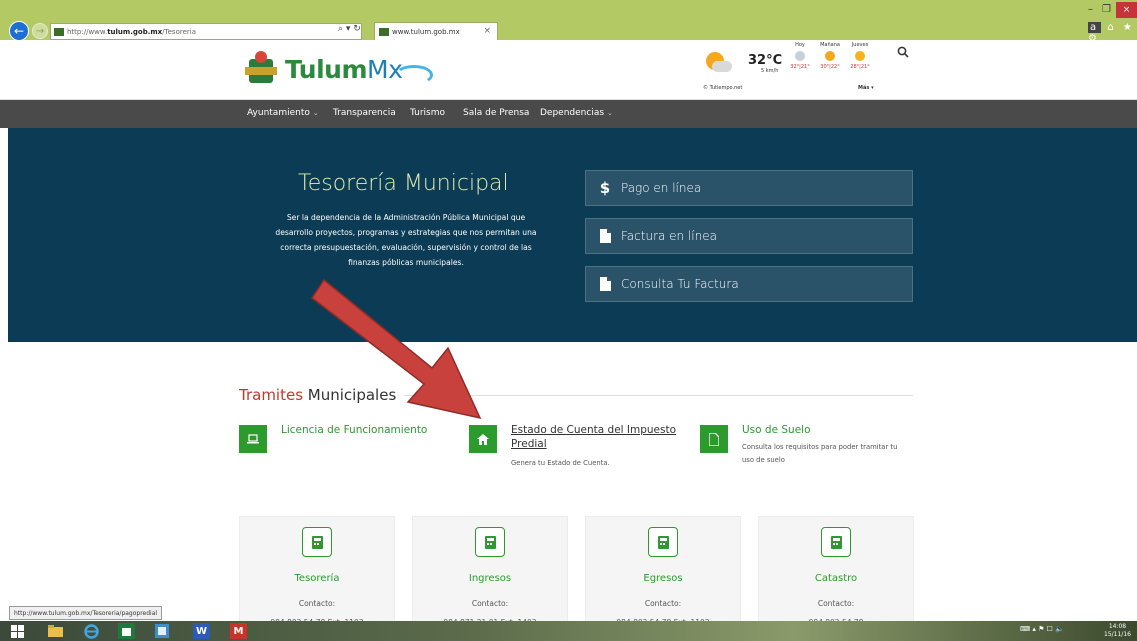 This screenshot has height=641, width=1137. What do you see at coordinates (749, 188) in the screenshot?
I see `pago-en-linea-button: $ Pago en línea` at bounding box center [749, 188].